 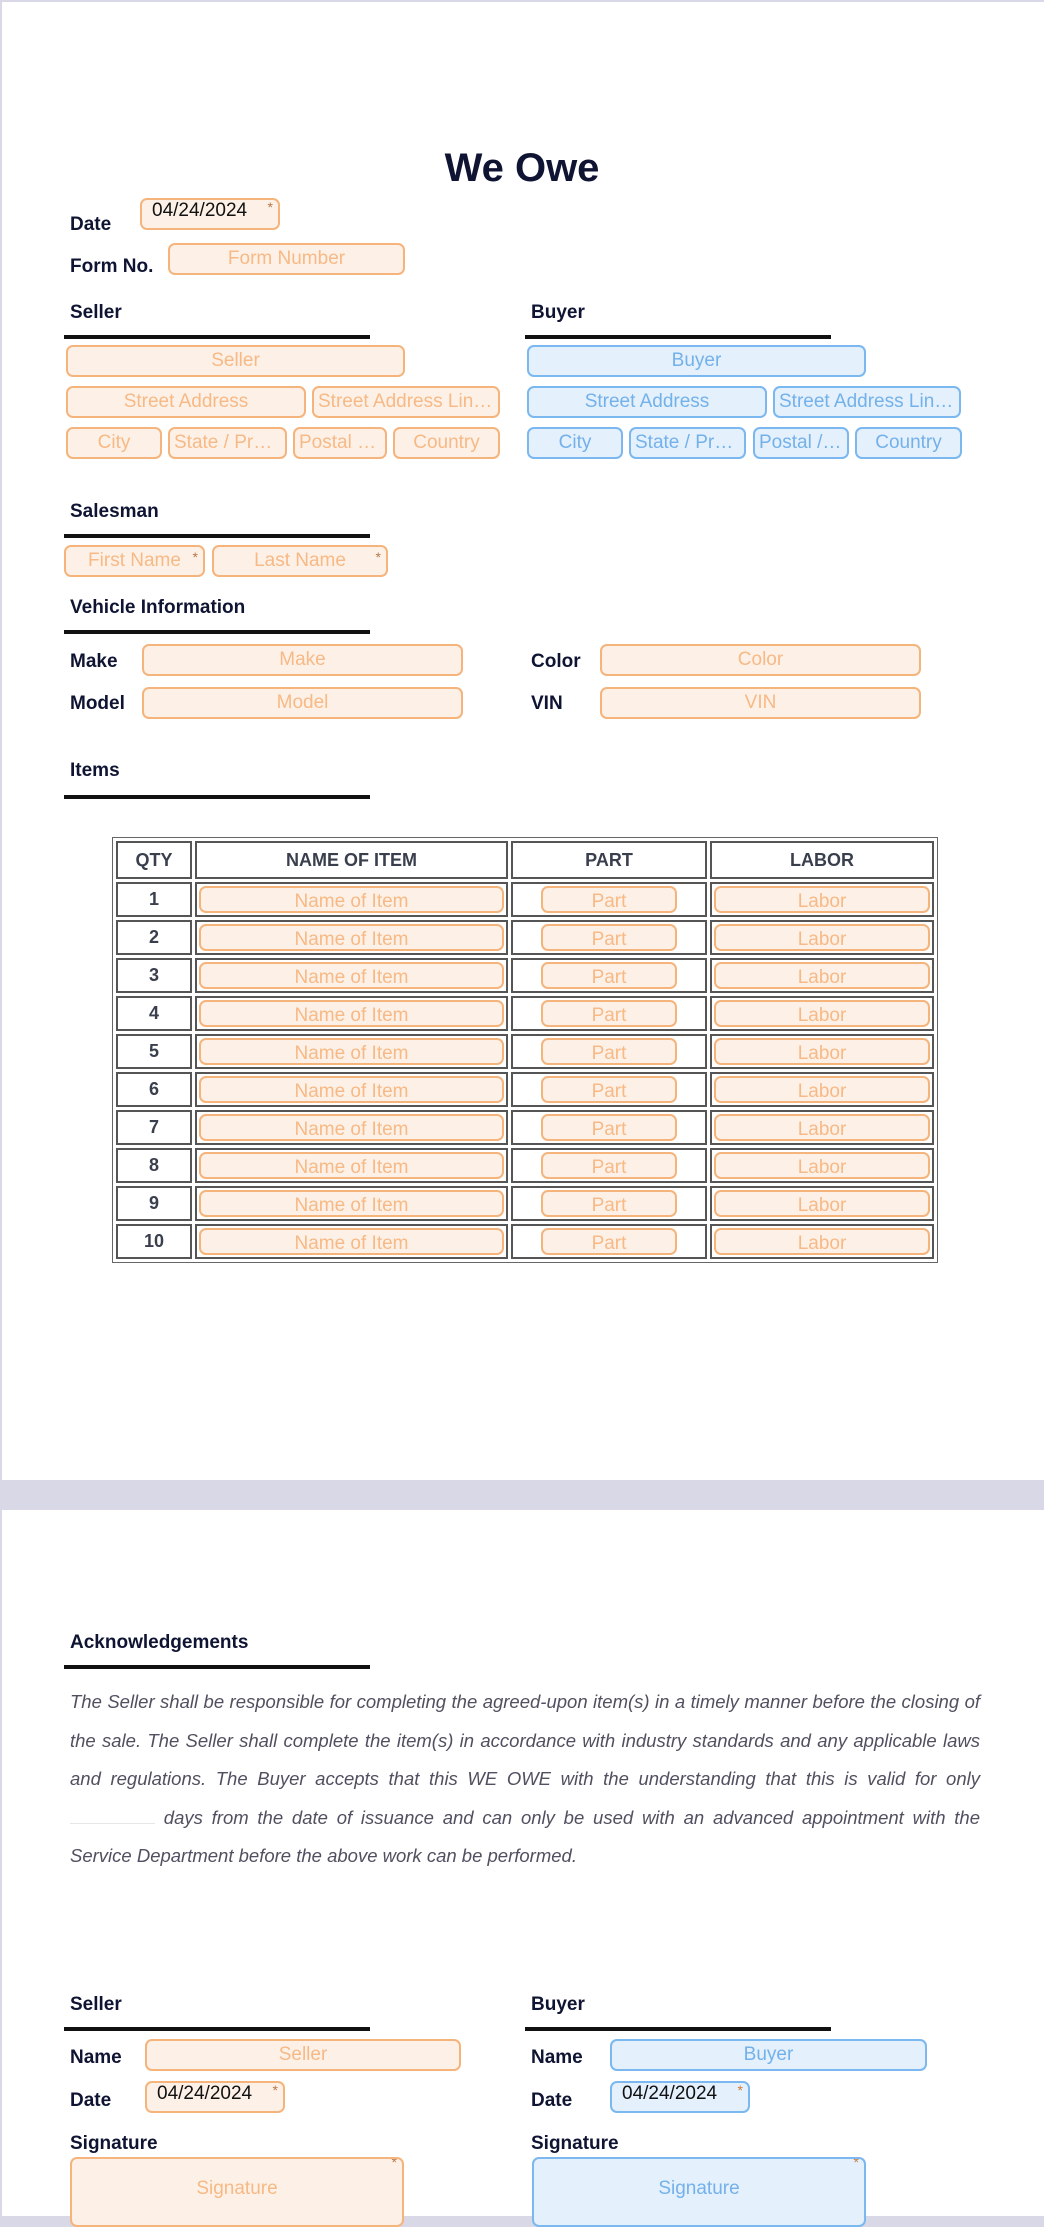 I want to click on table-row: 2 Name of Item Part Labor, so click(x=525, y=937).